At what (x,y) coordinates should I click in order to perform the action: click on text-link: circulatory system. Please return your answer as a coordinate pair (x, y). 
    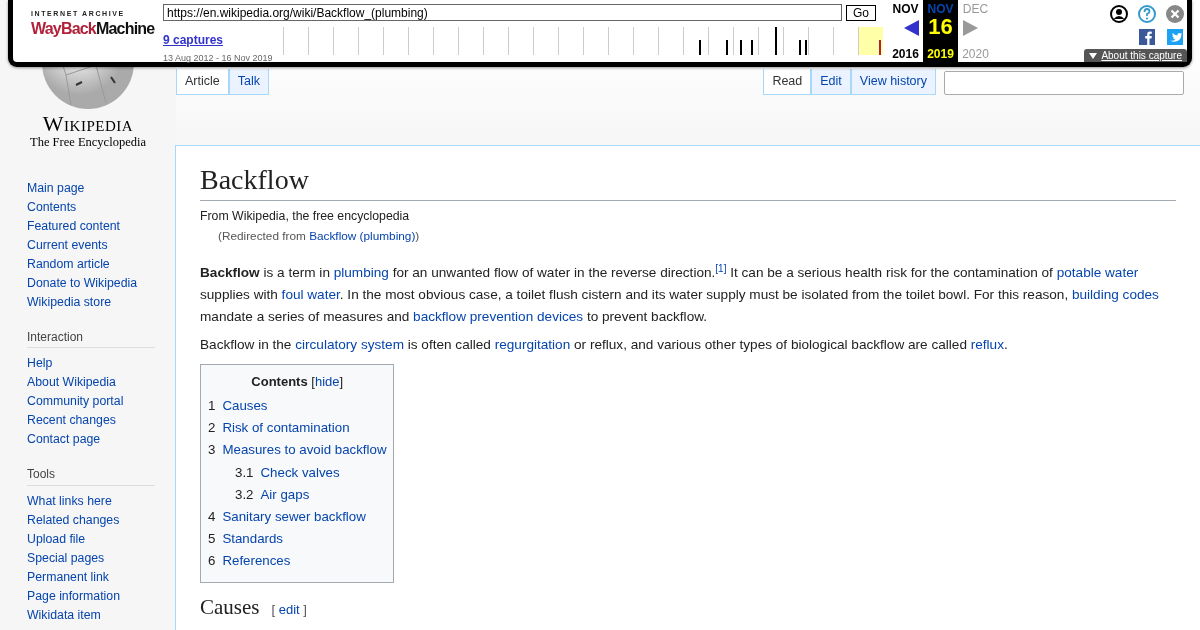
    Looking at the image, I should click on (349, 344).